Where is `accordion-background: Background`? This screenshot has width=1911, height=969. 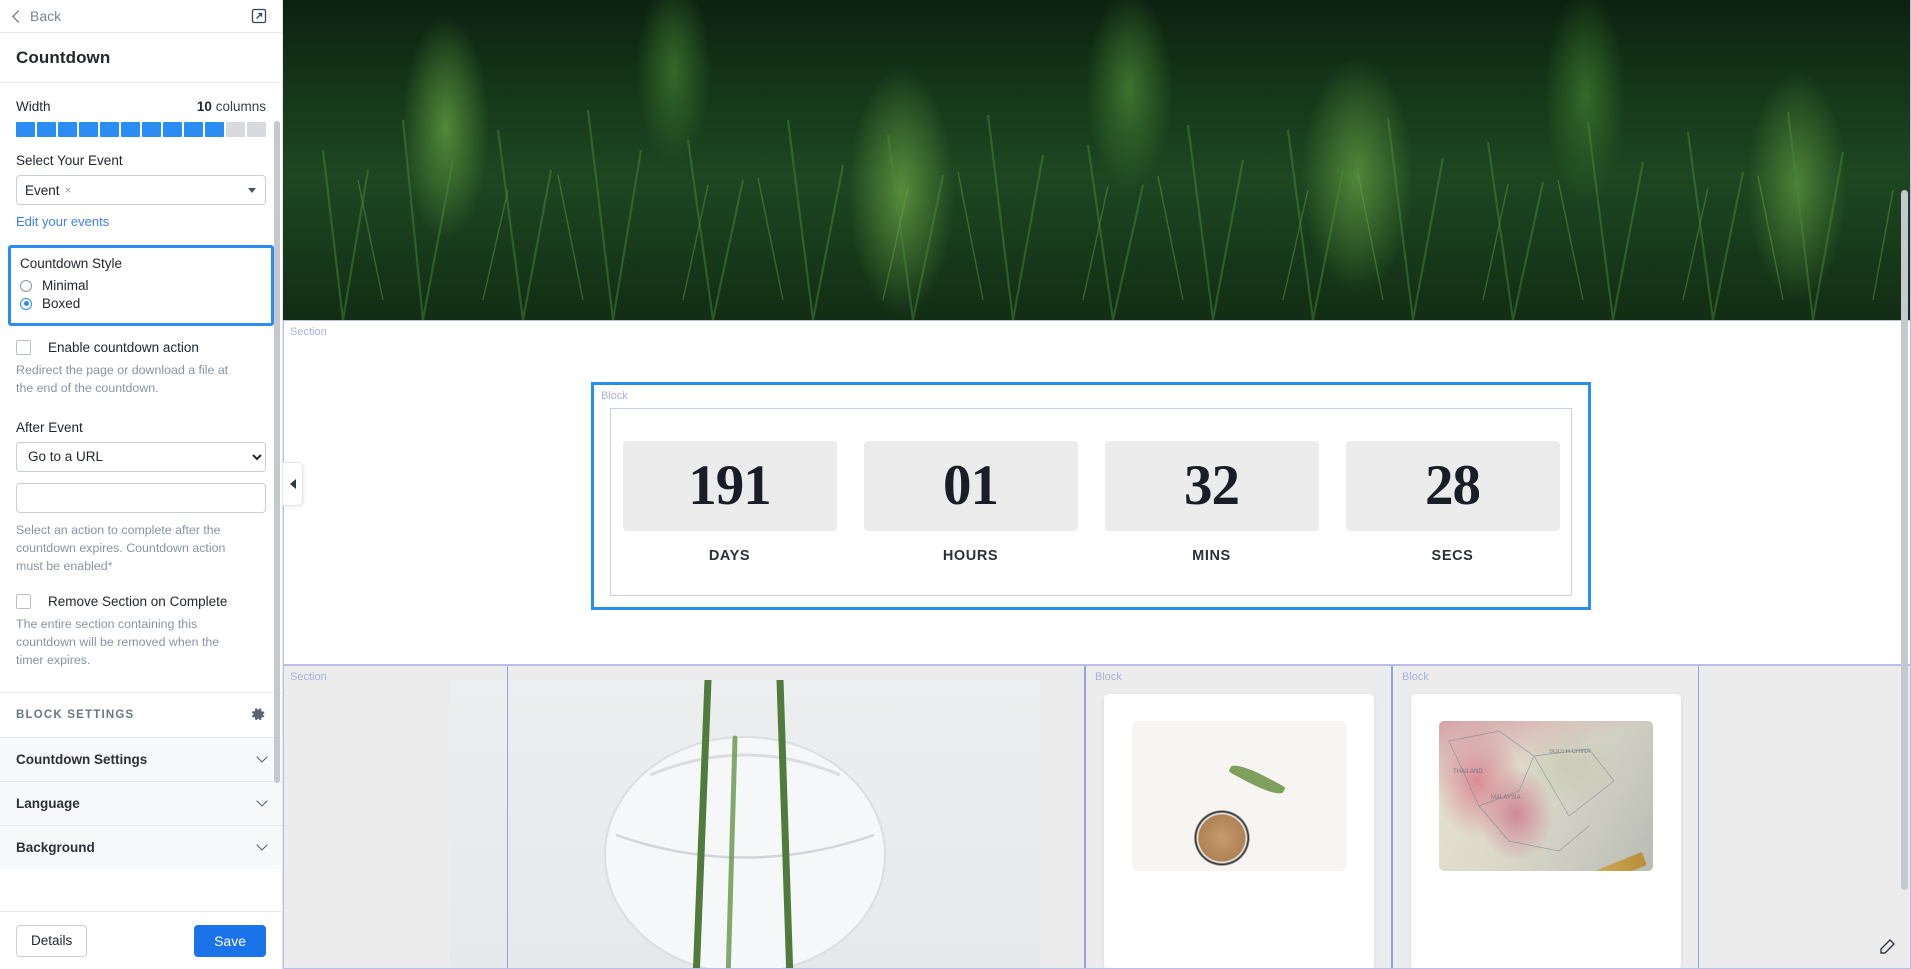
accordion-background: Background is located at coordinates (141, 846).